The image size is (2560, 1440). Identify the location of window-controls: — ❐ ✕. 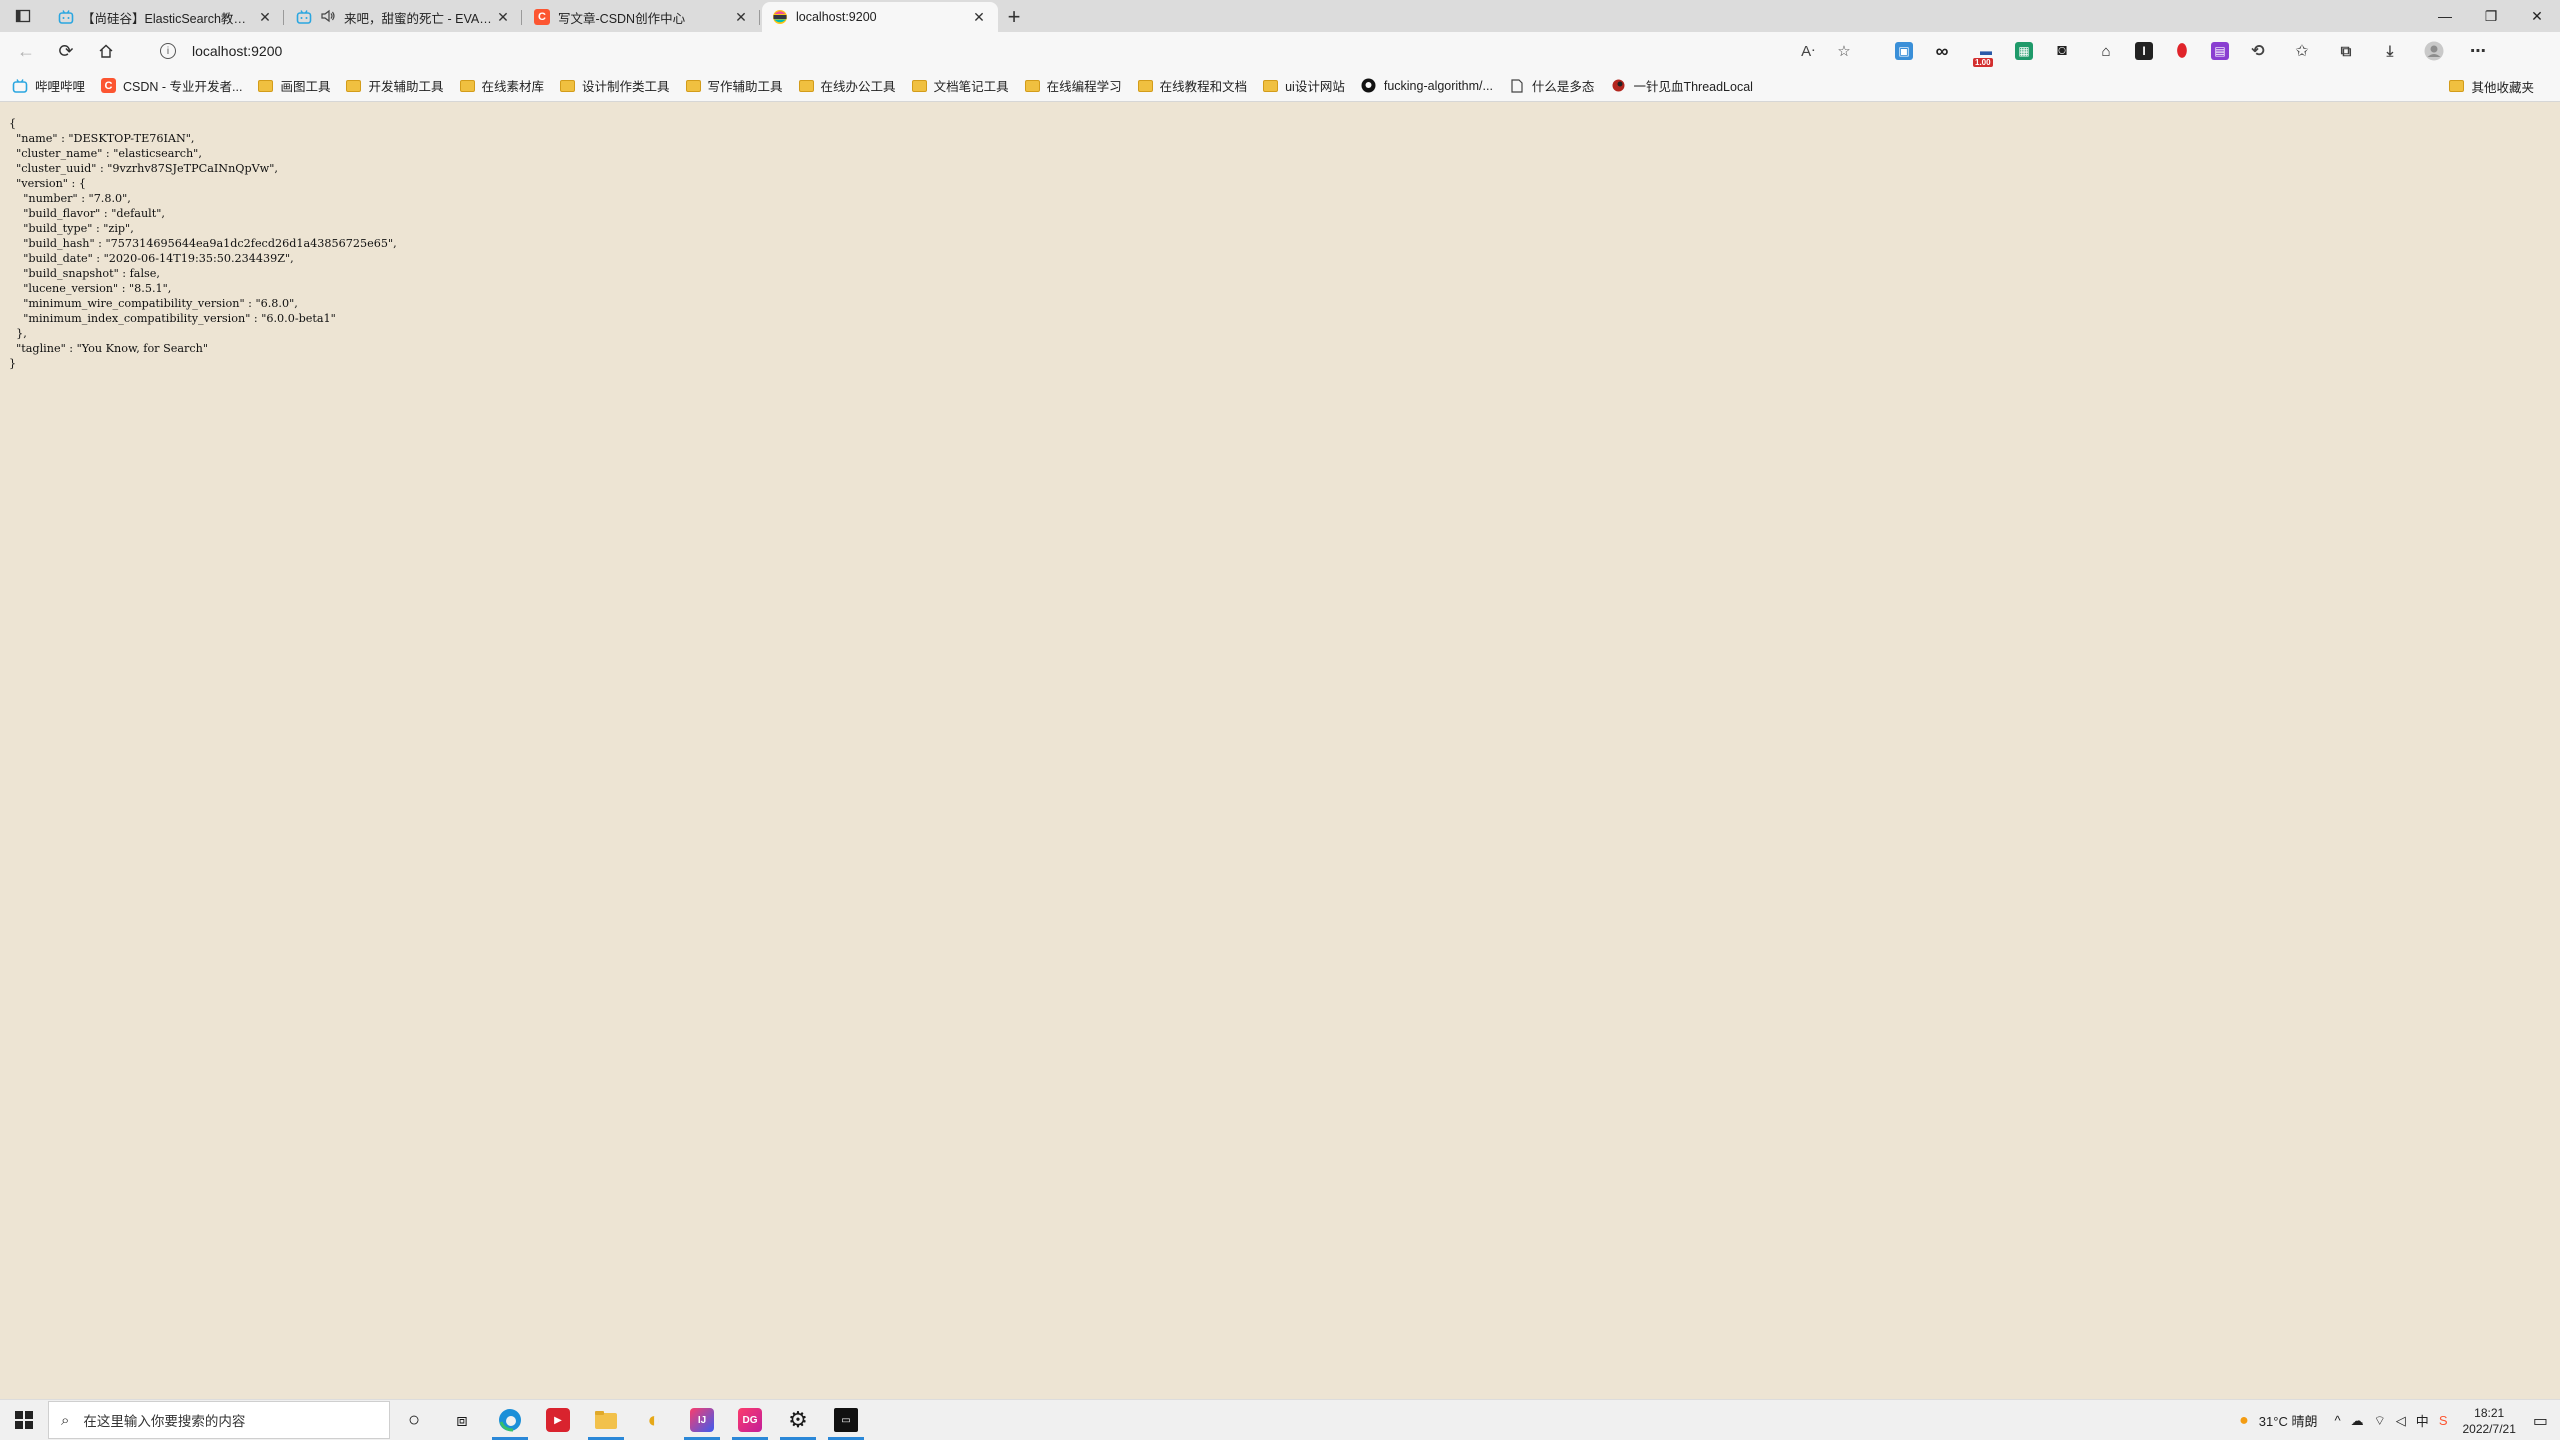
(2491, 16).